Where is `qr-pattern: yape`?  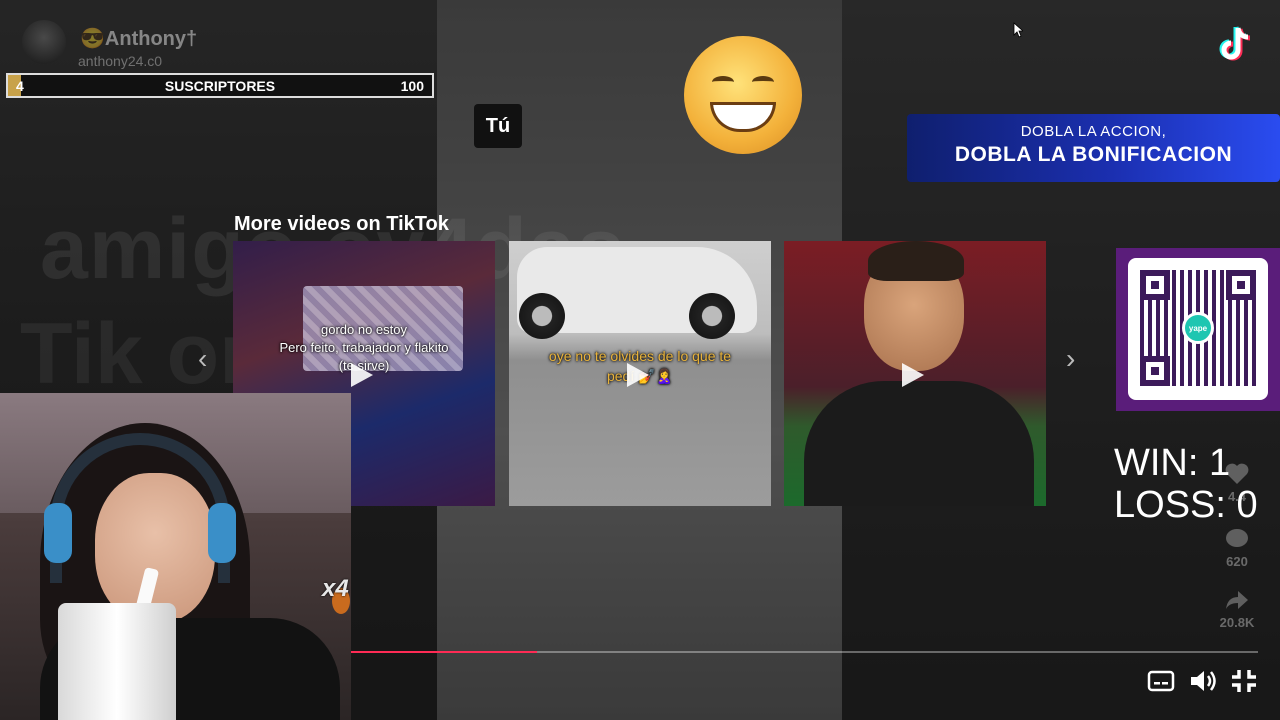
qr-pattern: yape is located at coordinates (1198, 328).